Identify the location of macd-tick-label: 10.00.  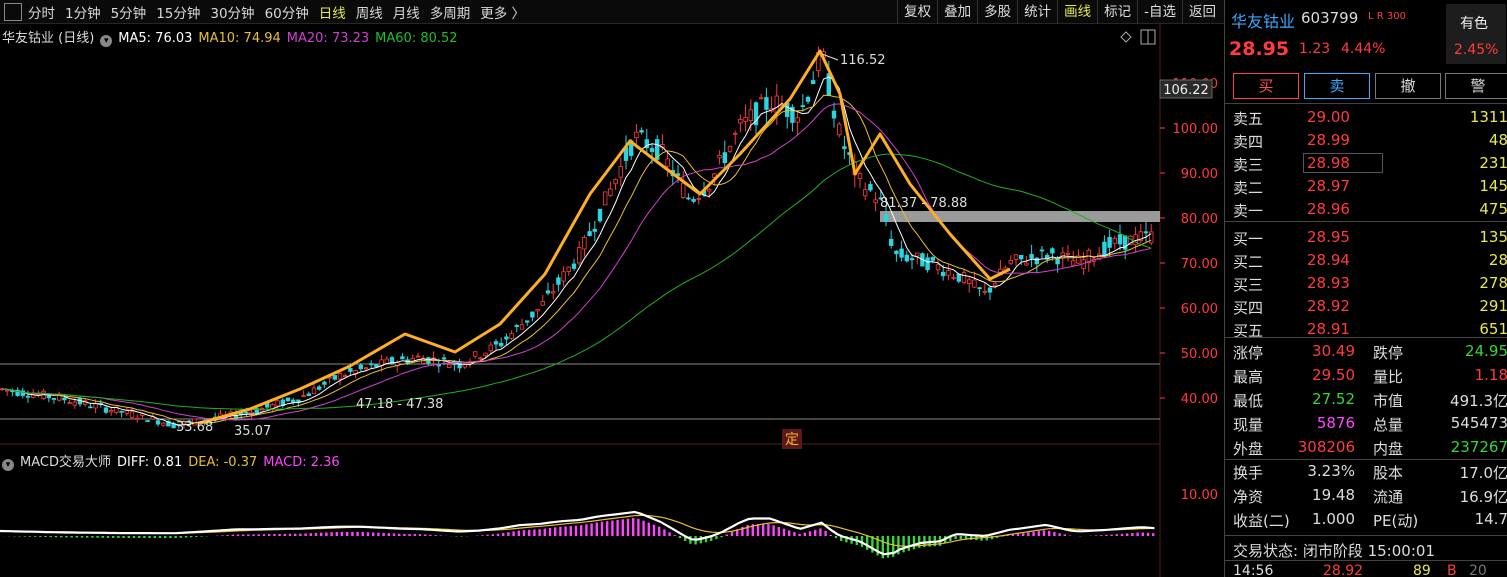
(1199, 495).